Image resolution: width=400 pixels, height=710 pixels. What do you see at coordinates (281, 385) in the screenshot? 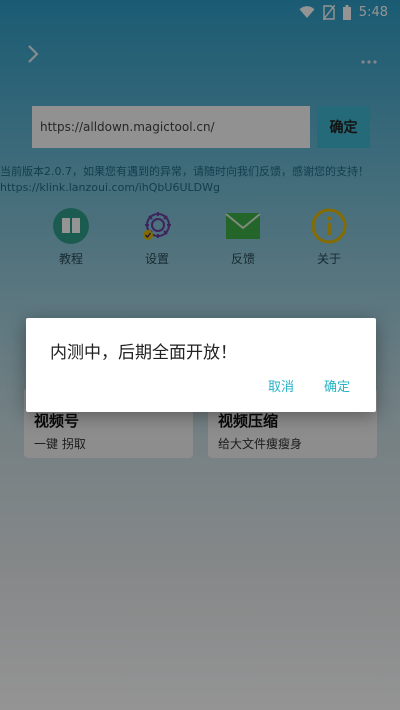
I see `dialog-cancel-button: 取消` at bounding box center [281, 385].